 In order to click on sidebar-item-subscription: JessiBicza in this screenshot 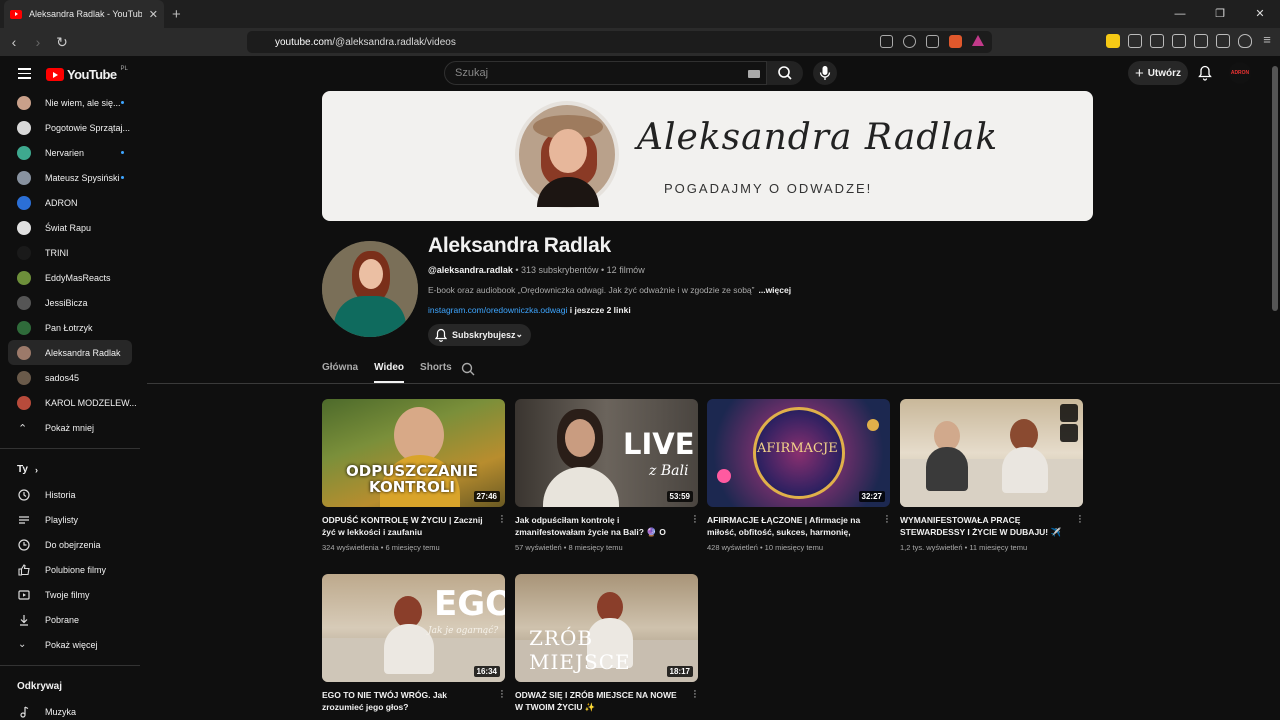, I will do `click(70, 302)`.